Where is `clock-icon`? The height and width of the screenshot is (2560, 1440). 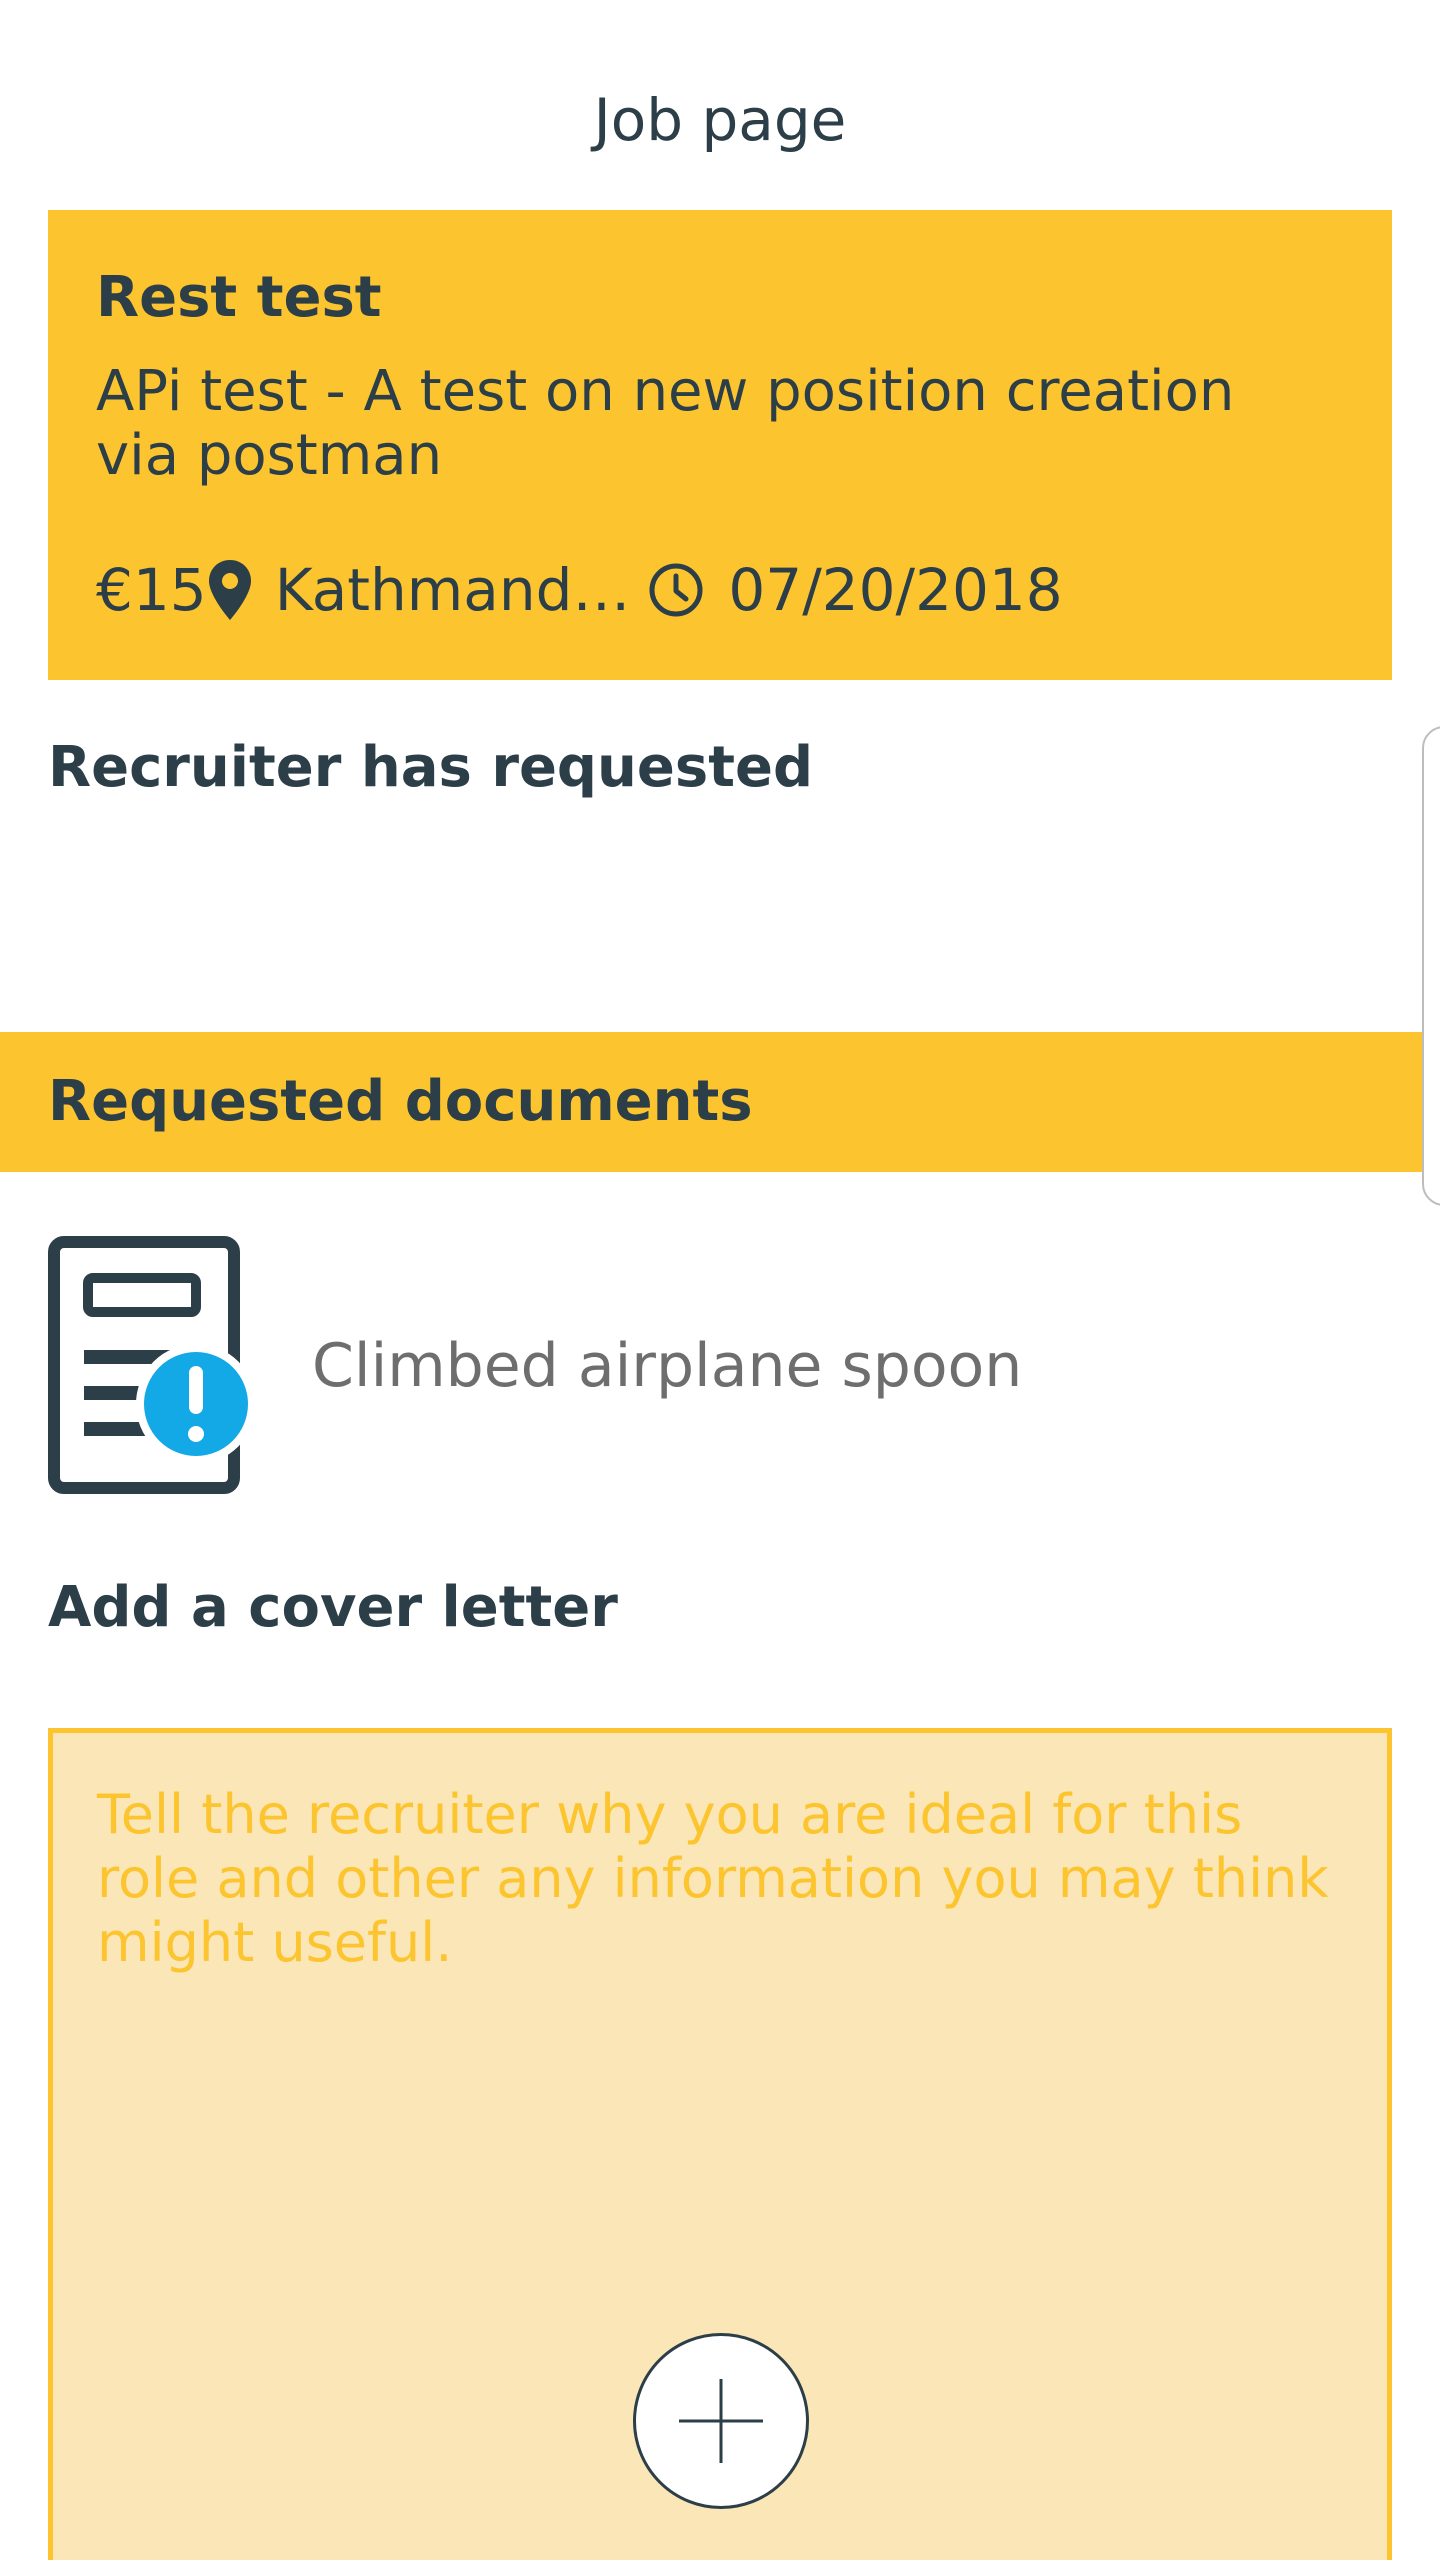 clock-icon is located at coordinates (676, 590).